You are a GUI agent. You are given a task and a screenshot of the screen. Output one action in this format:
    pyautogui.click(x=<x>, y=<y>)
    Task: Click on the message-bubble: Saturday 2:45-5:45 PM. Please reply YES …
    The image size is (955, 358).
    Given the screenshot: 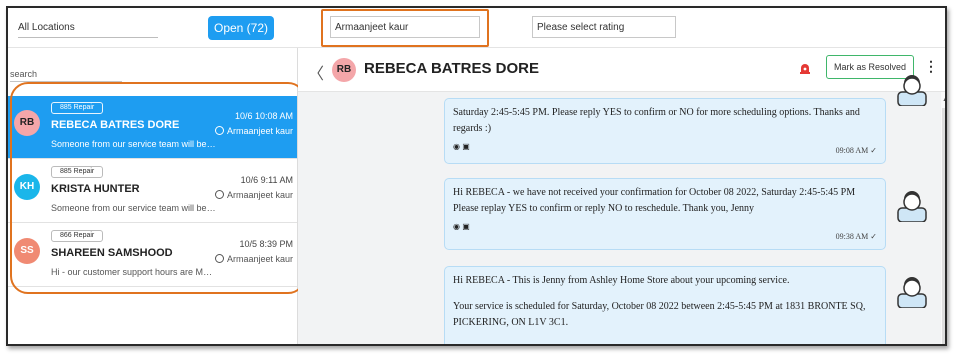 What is the action you would take?
    pyautogui.click(x=665, y=131)
    